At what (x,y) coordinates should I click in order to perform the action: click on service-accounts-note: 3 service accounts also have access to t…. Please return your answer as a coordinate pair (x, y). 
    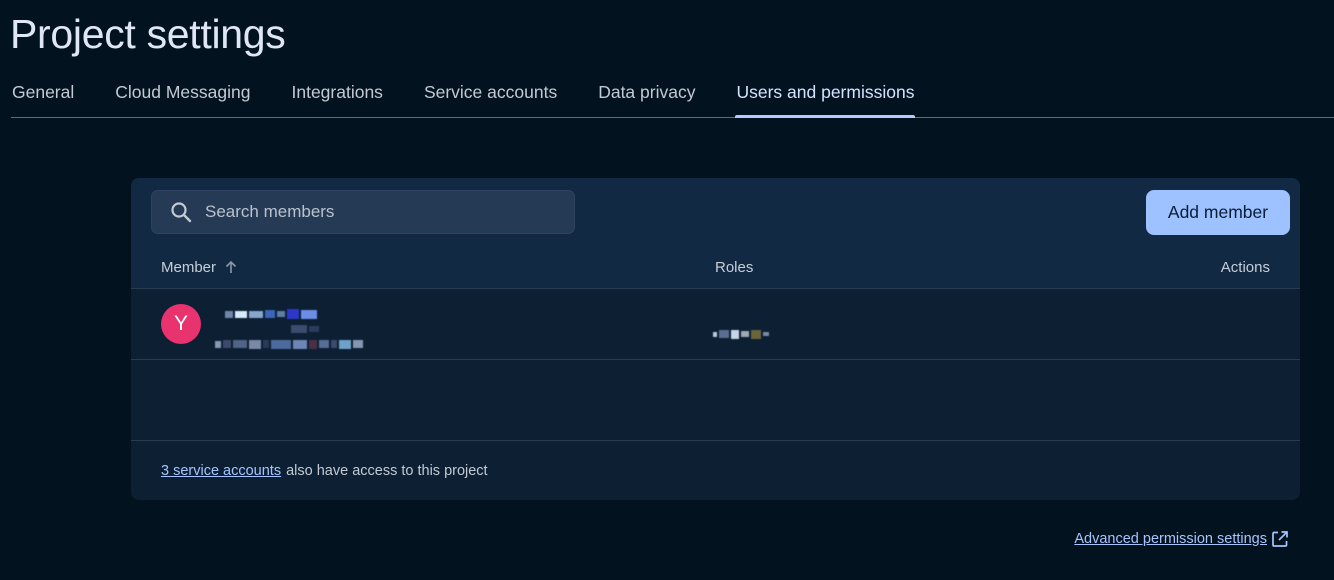
    Looking at the image, I should click on (715, 470).